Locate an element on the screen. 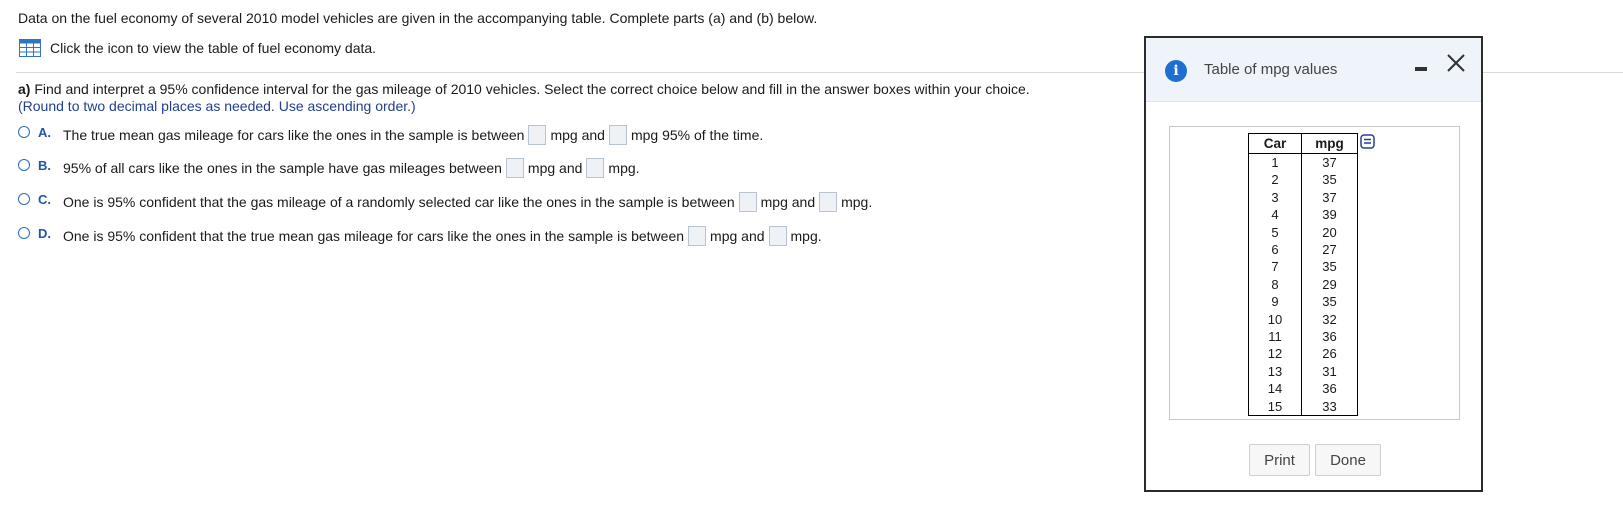 The height and width of the screenshot is (531, 1623). car-cell: 9 is located at coordinates (1275, 302).